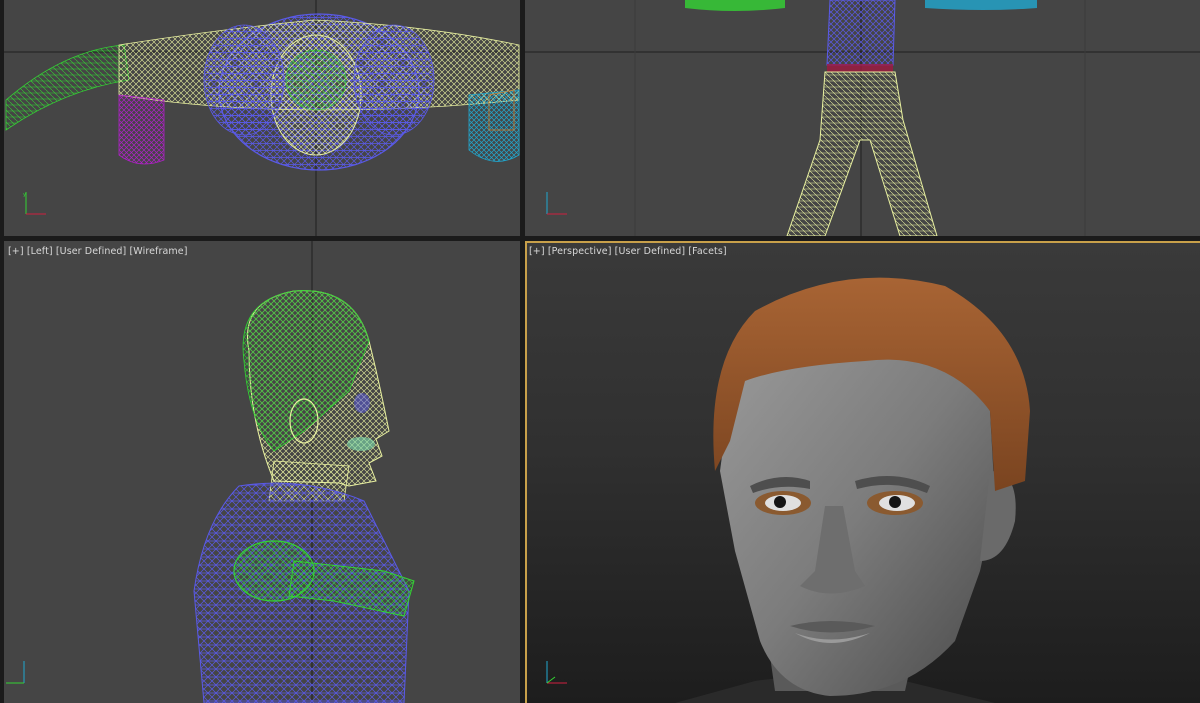  I want to click on view-name-button: [Left], so click(40, 251).